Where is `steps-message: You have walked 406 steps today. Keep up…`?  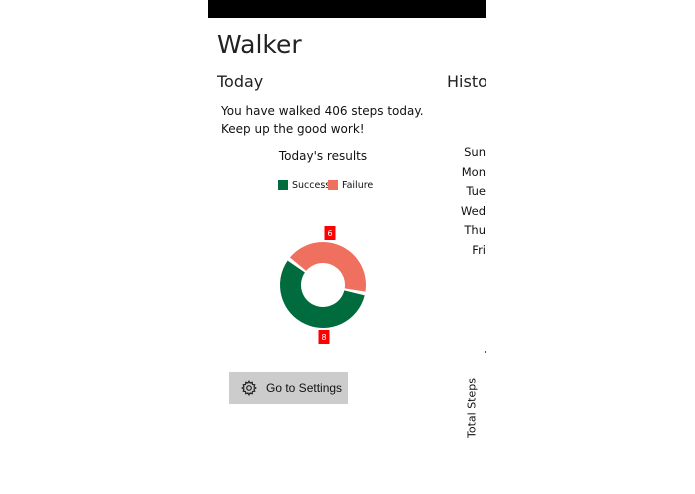 steps-message: You have walked 406 steps today. Keep up… is located at coordinates (322, 120).